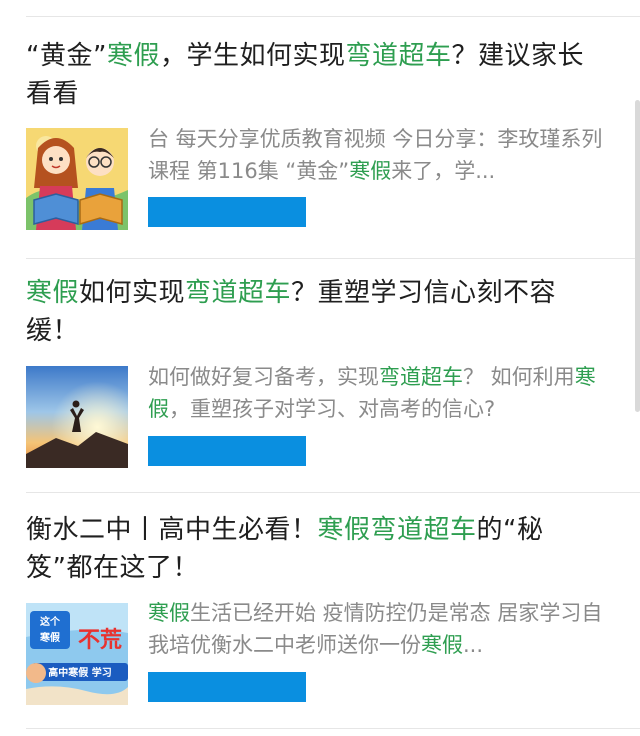 Image resolution: width=640 pixels, height=736 pixels. I want to click on scrollbar, so click(637, 256).